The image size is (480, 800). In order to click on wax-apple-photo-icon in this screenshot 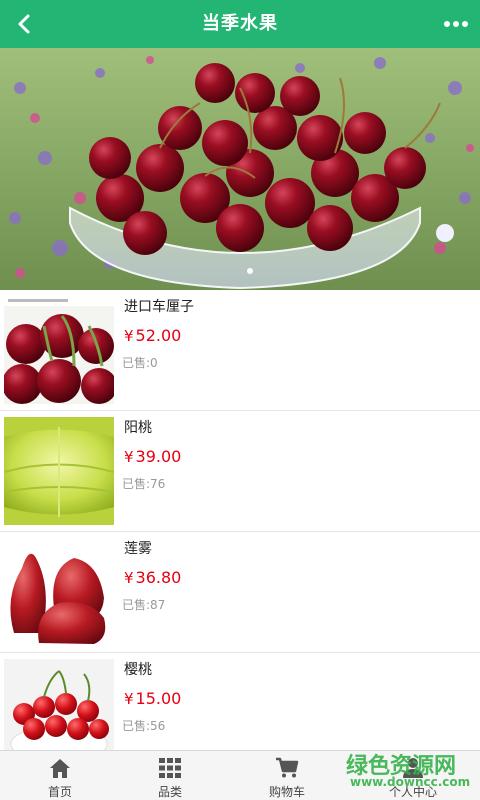, I will do `click(59, 592)`.